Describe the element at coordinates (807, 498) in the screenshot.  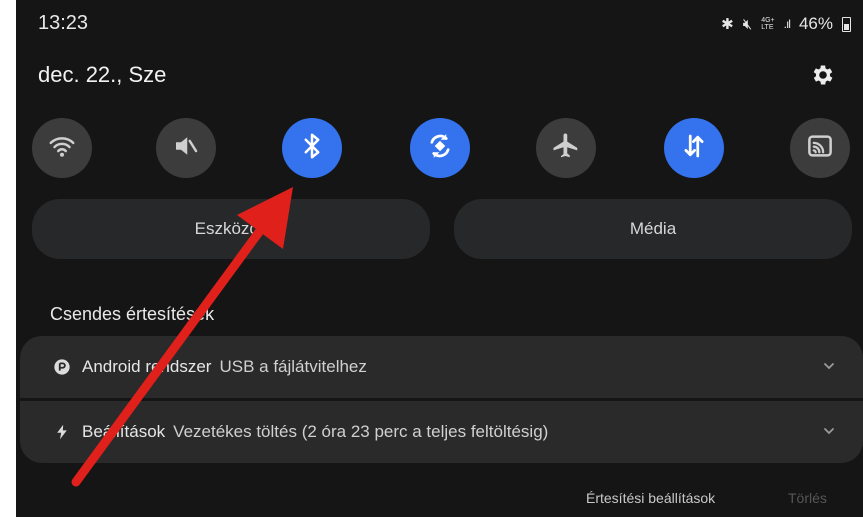
I see `clear-button: Törlés` at that location.